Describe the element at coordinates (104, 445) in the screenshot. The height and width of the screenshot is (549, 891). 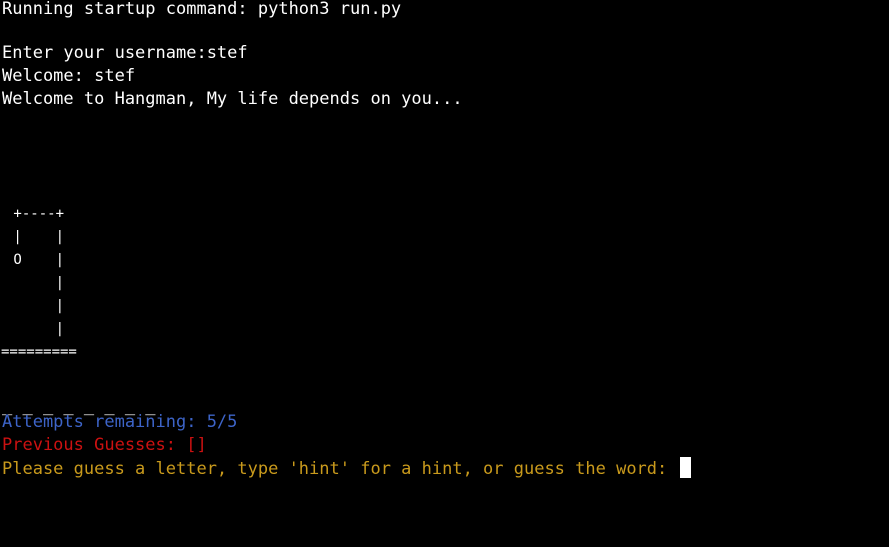
I see `previous-guesses-line: Previous Guesses: []` at that location.